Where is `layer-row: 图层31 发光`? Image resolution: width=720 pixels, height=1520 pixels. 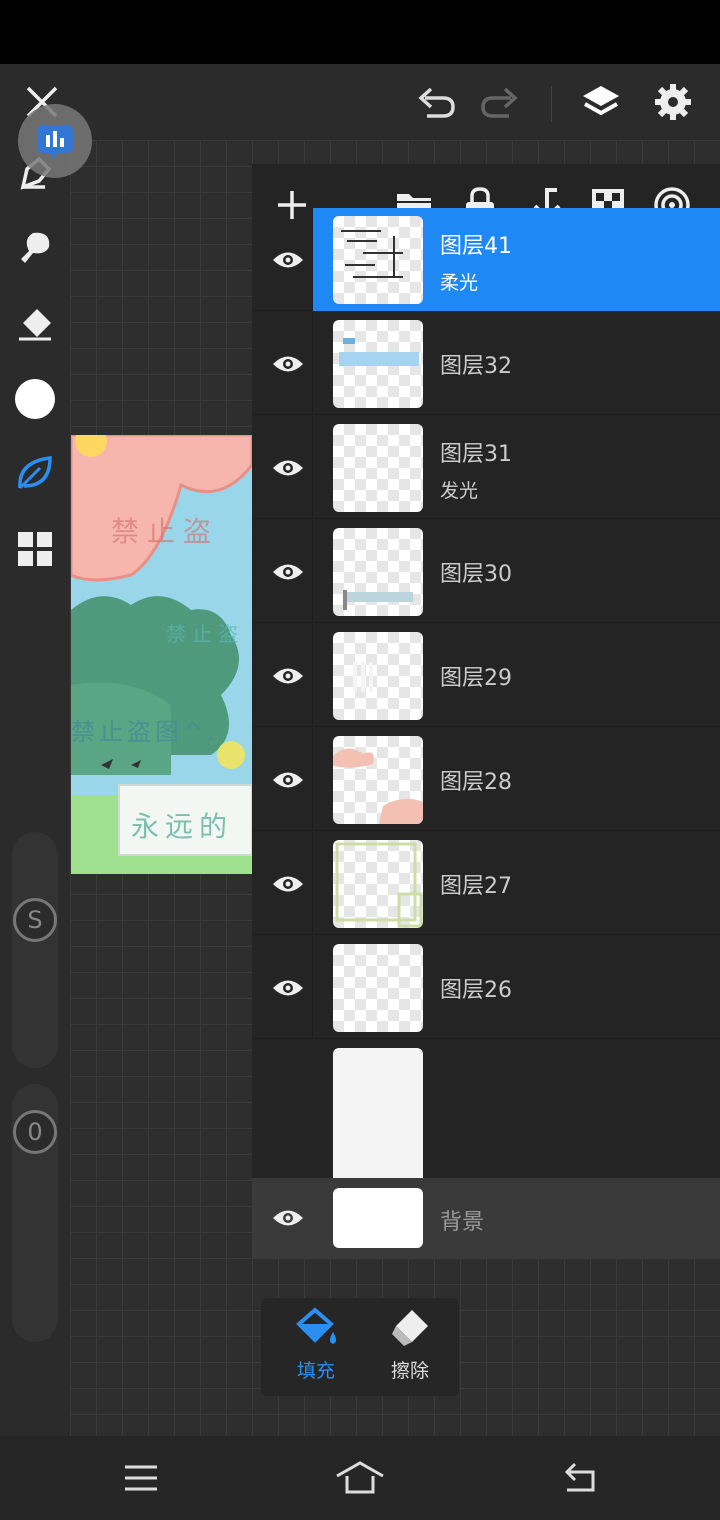
layer-row: 图层31 发光 is located at coordinates (486, 467).